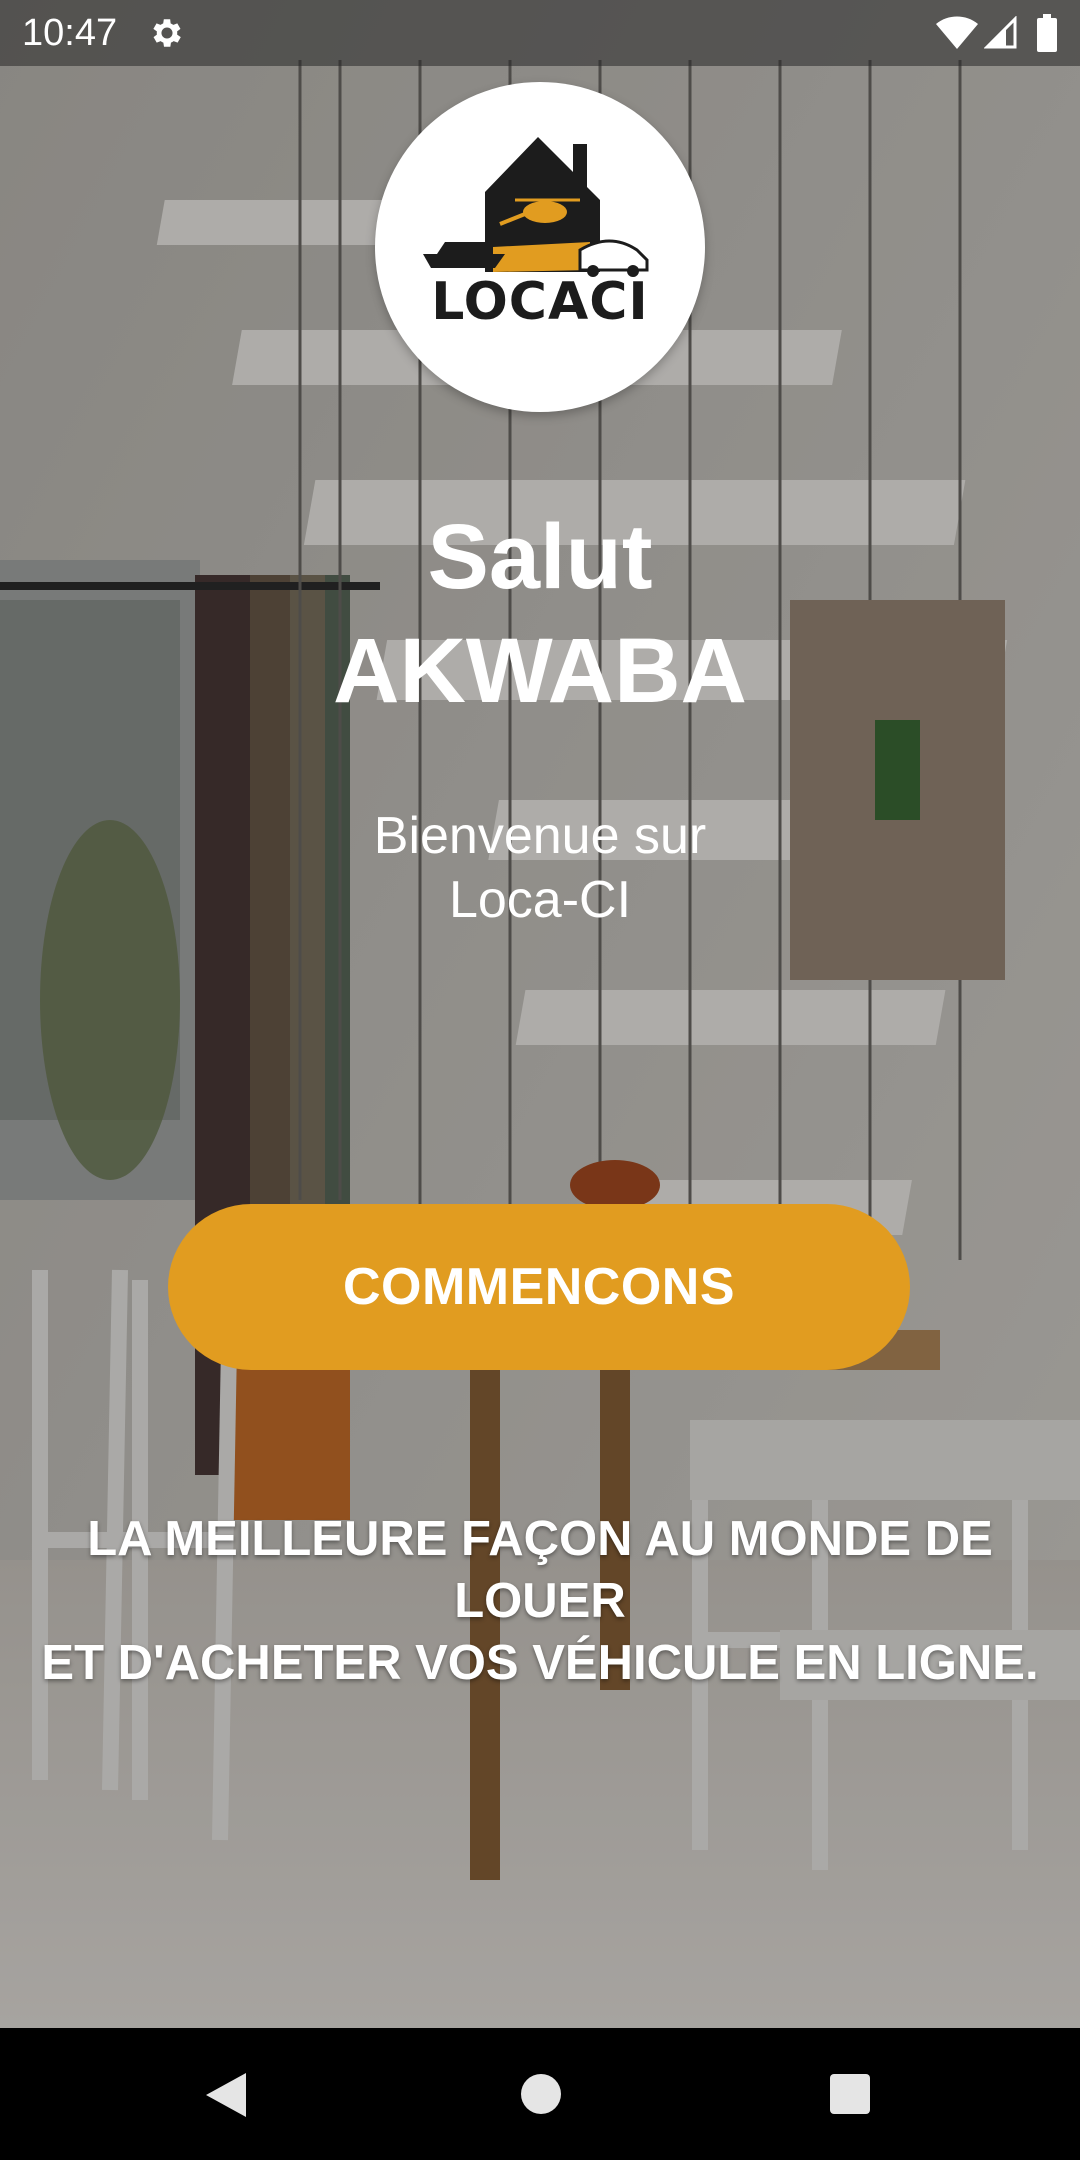 The height and width of the screenshot is (2160, 1080). Describe the element at coordinates (1047, 33) in the screenshot. I see `battery-icon` at that location.